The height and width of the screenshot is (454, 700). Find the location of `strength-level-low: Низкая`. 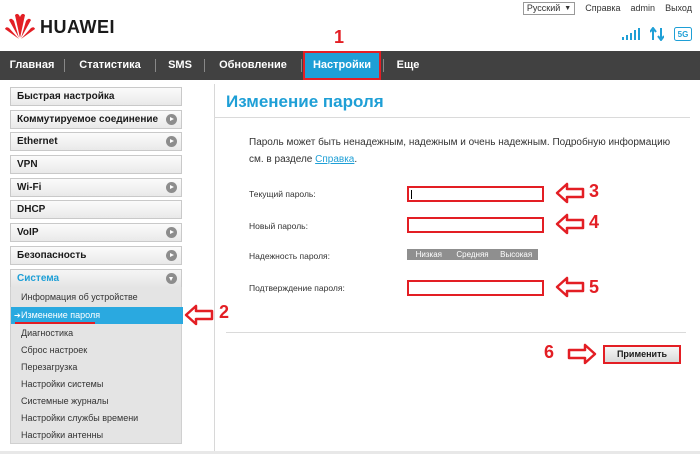

strength-level-low: Низкая is located at coordinates (429, 254).